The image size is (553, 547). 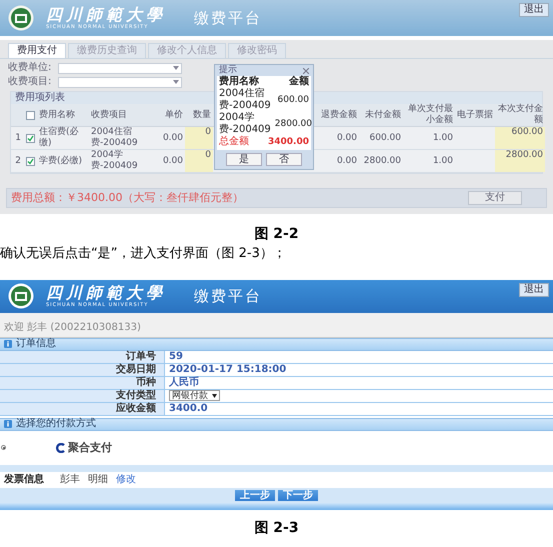 I want to click on fee-name: 2004住宿费-200409, so click(x=245, y=100).